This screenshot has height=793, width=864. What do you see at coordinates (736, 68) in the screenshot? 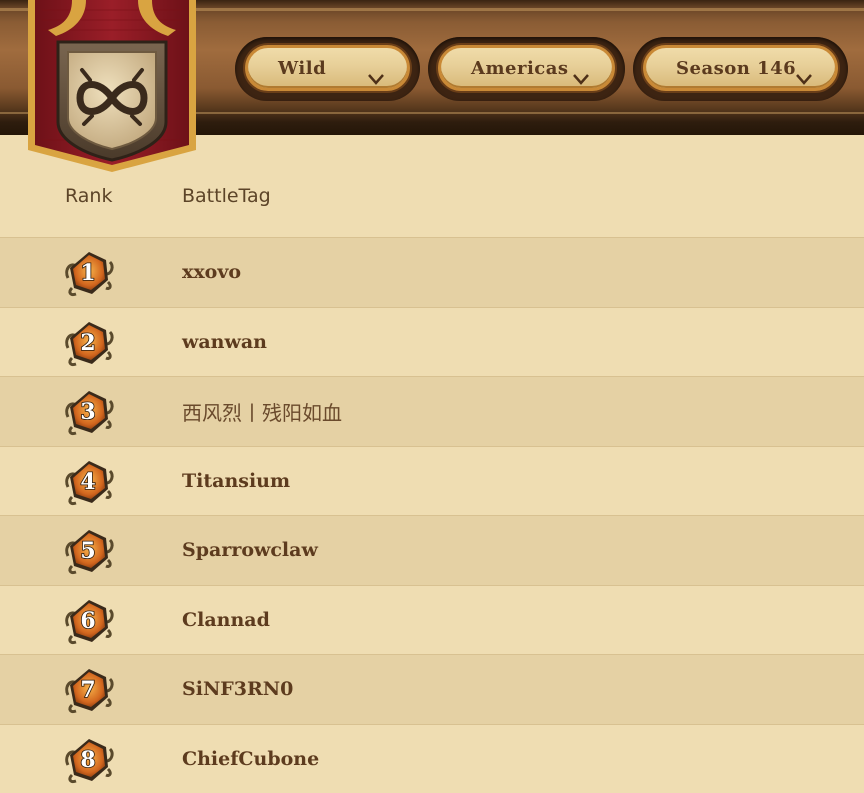
I see `season-dropdown-label: Season 146` at bounding box center [736, 68].